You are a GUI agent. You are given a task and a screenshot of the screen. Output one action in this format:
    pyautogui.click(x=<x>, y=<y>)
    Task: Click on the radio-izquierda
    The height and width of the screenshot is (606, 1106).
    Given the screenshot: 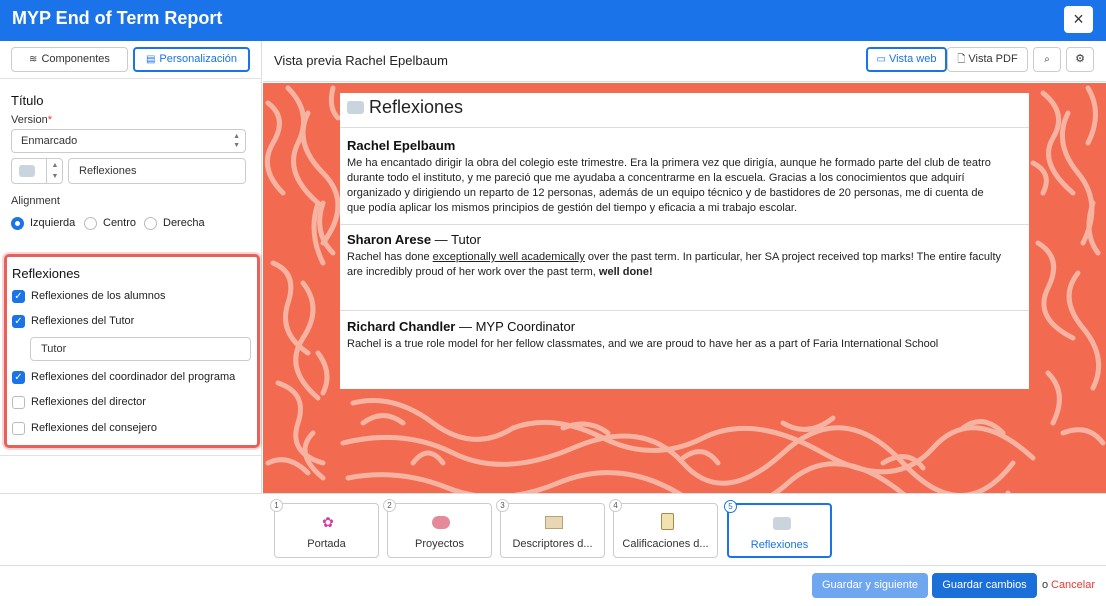 What is the action you would take?
    pyautogui.click(x=17, y=223)
    